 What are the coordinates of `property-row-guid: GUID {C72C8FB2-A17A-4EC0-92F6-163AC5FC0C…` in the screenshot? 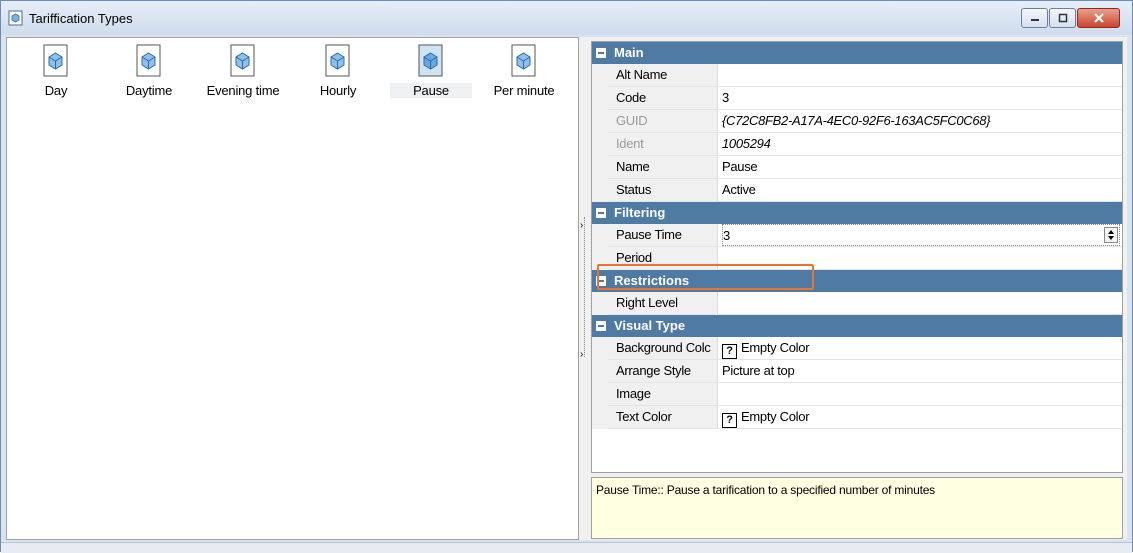 It's located at (857, 121).